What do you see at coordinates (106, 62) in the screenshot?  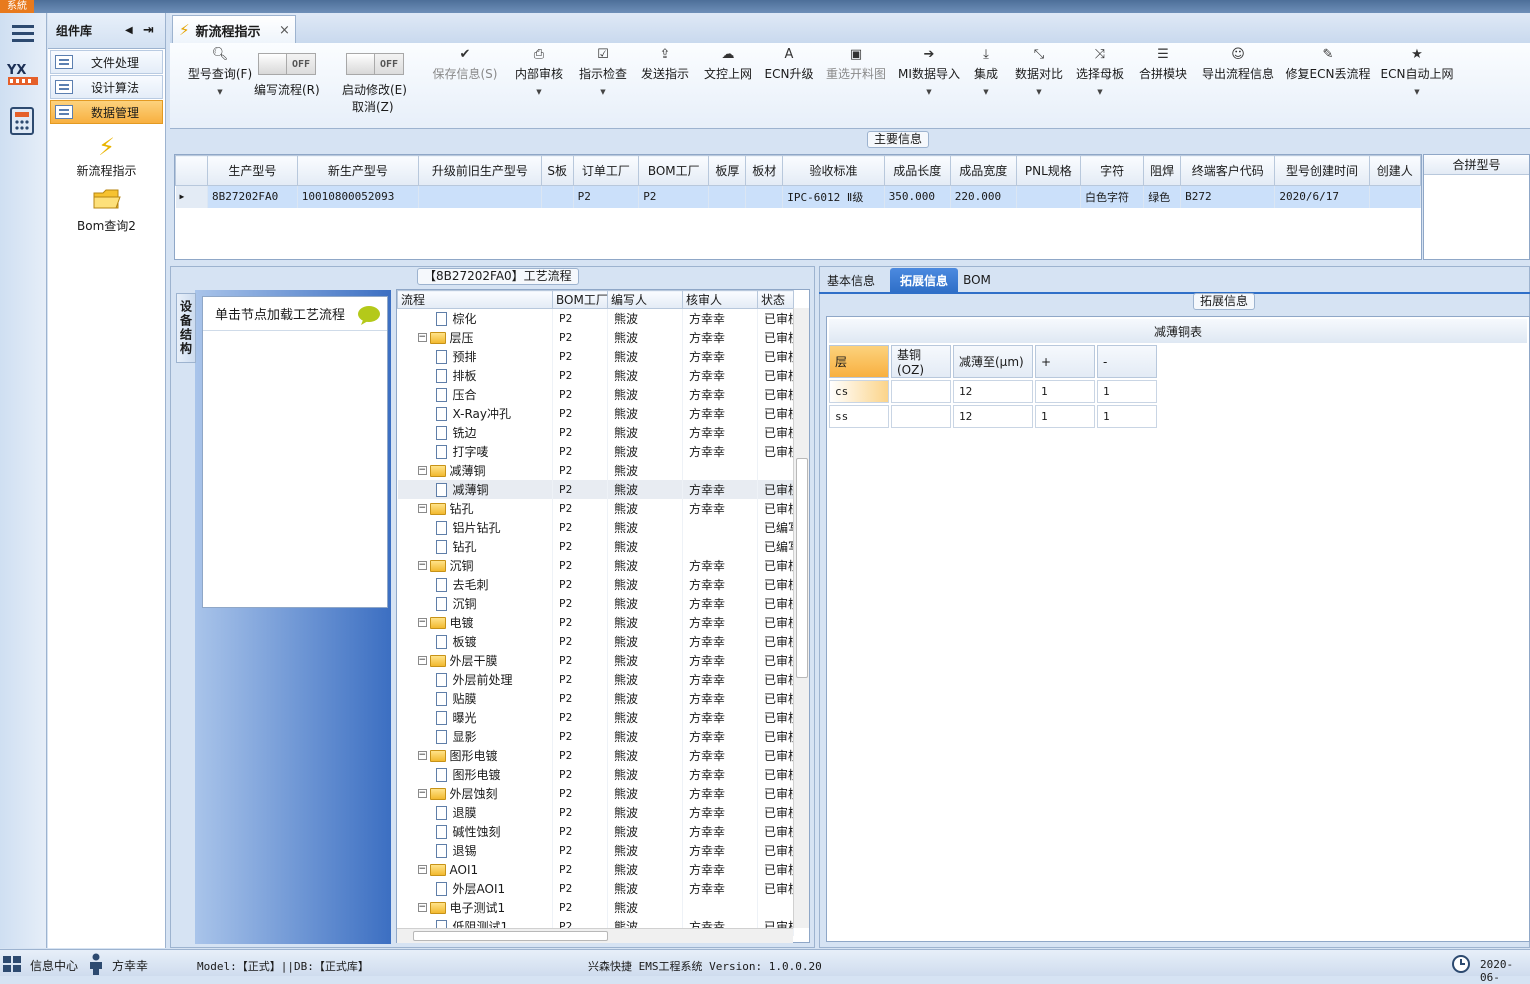 I see `library-item: 文件处理` at bounding box center [106, 62].